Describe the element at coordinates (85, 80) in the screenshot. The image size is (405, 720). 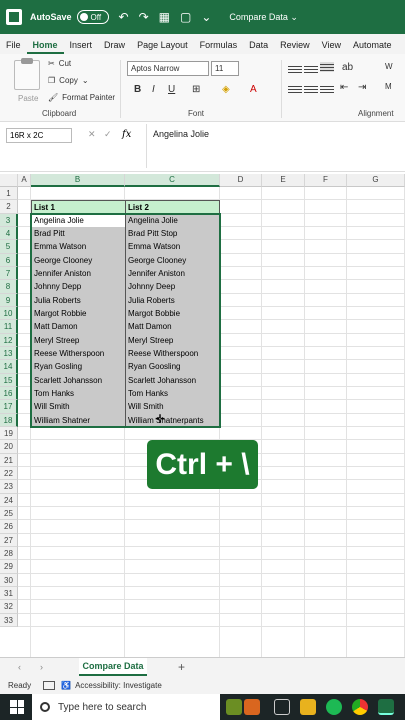
I see `chevron-down-icon: ⌄` at that location.